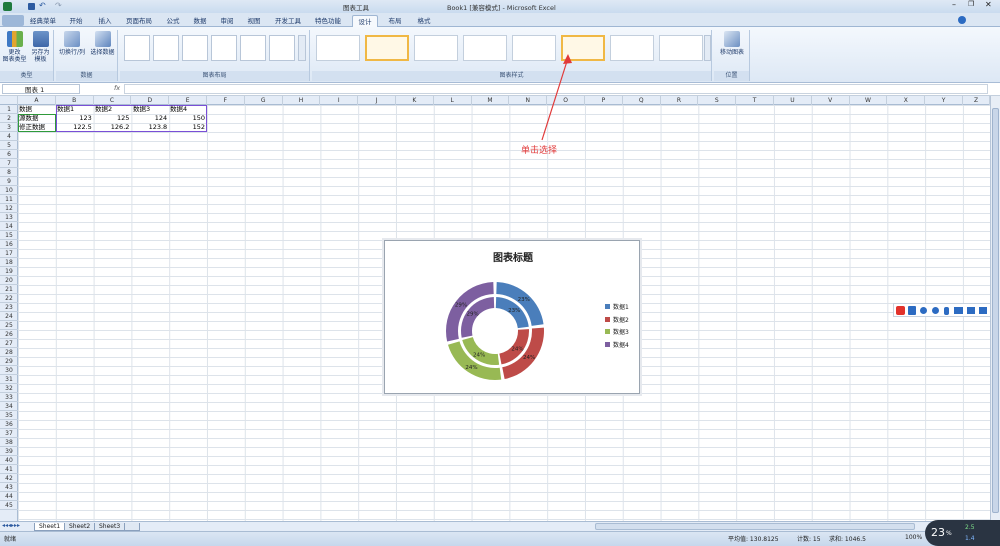  What do you see at coordinates (9, 235) in the screenshot?
I see `row-header: 15` at bounding box center [9, 235].